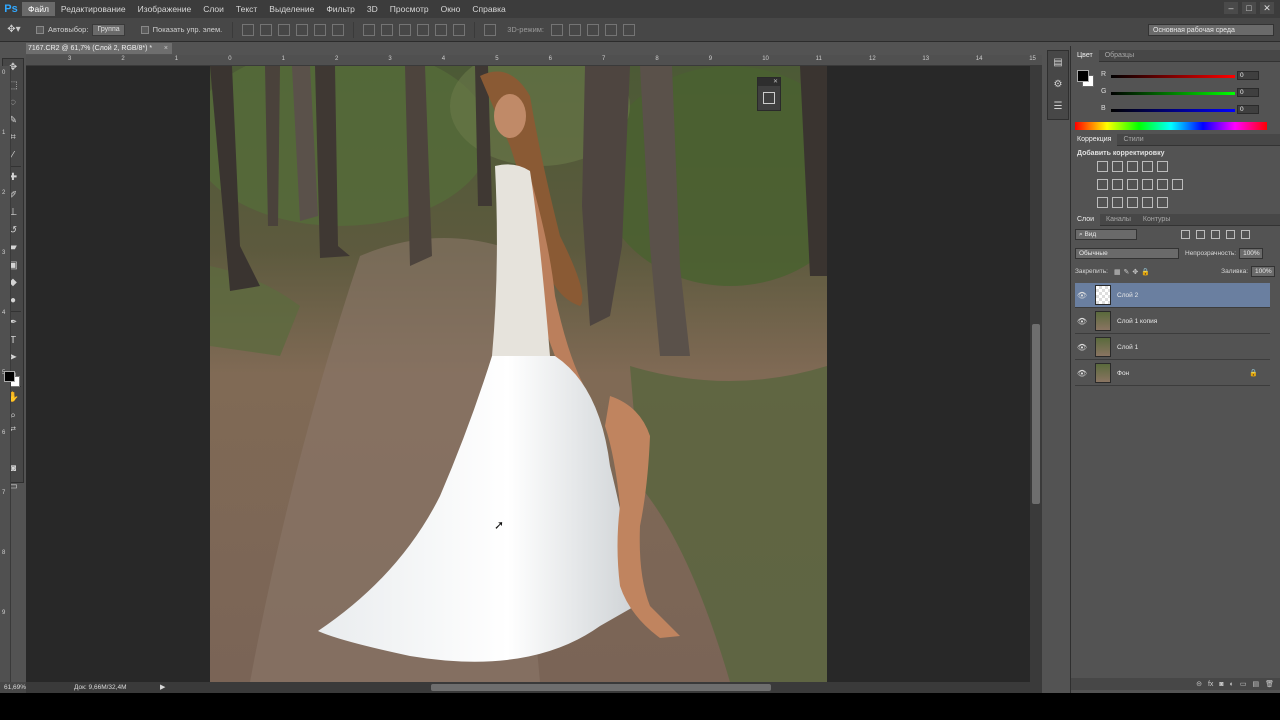 Image resolution: width=1280 pixels, height=720 pixels. I want to click on mini-floating-panel: ✕, so click(769, 94).